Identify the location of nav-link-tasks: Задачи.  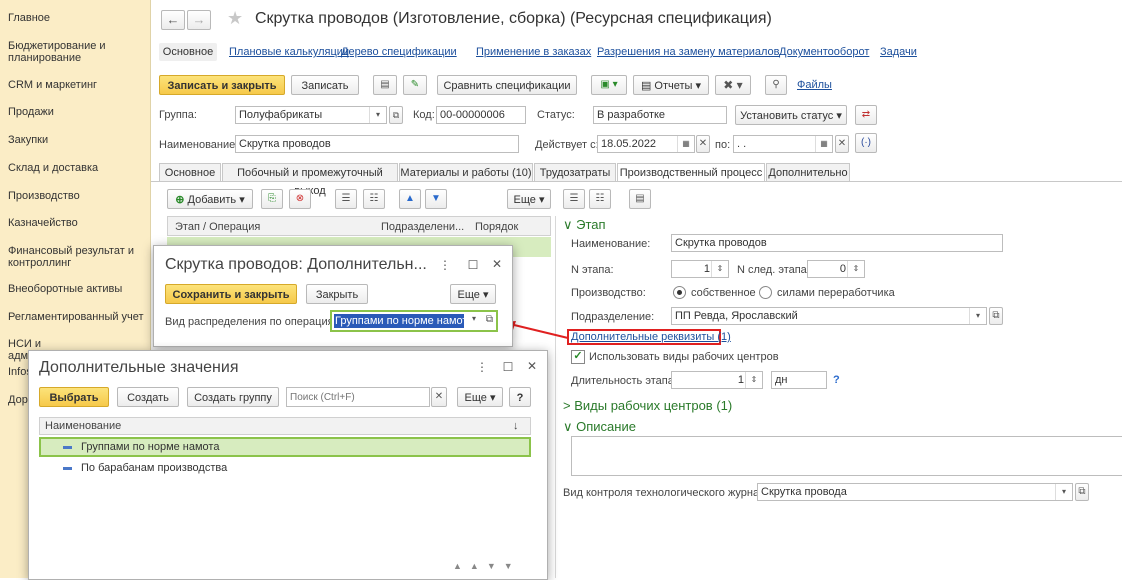
(898, 52).